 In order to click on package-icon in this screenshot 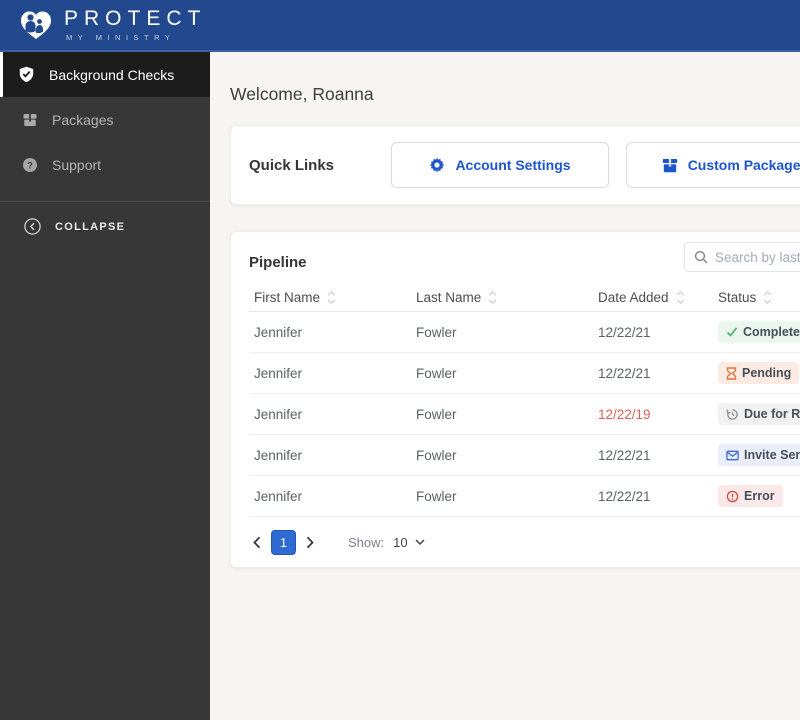, I will do `click(670, 165)`.